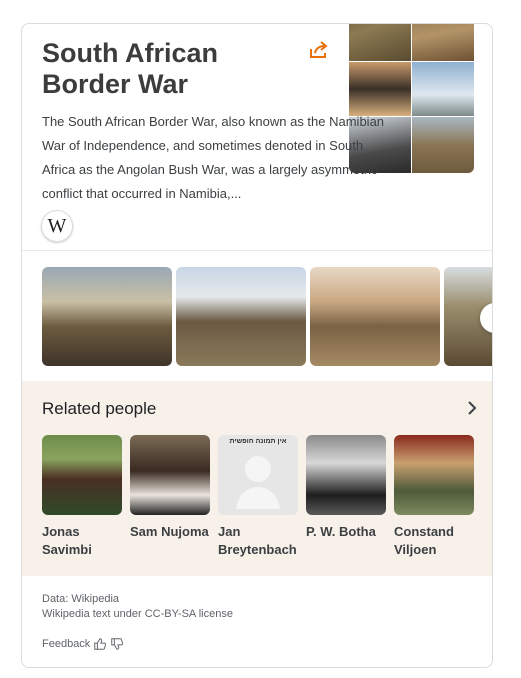  I want to click on related-person: אין תמונה חופשית Jan Breytenbach, so click(259, 497).